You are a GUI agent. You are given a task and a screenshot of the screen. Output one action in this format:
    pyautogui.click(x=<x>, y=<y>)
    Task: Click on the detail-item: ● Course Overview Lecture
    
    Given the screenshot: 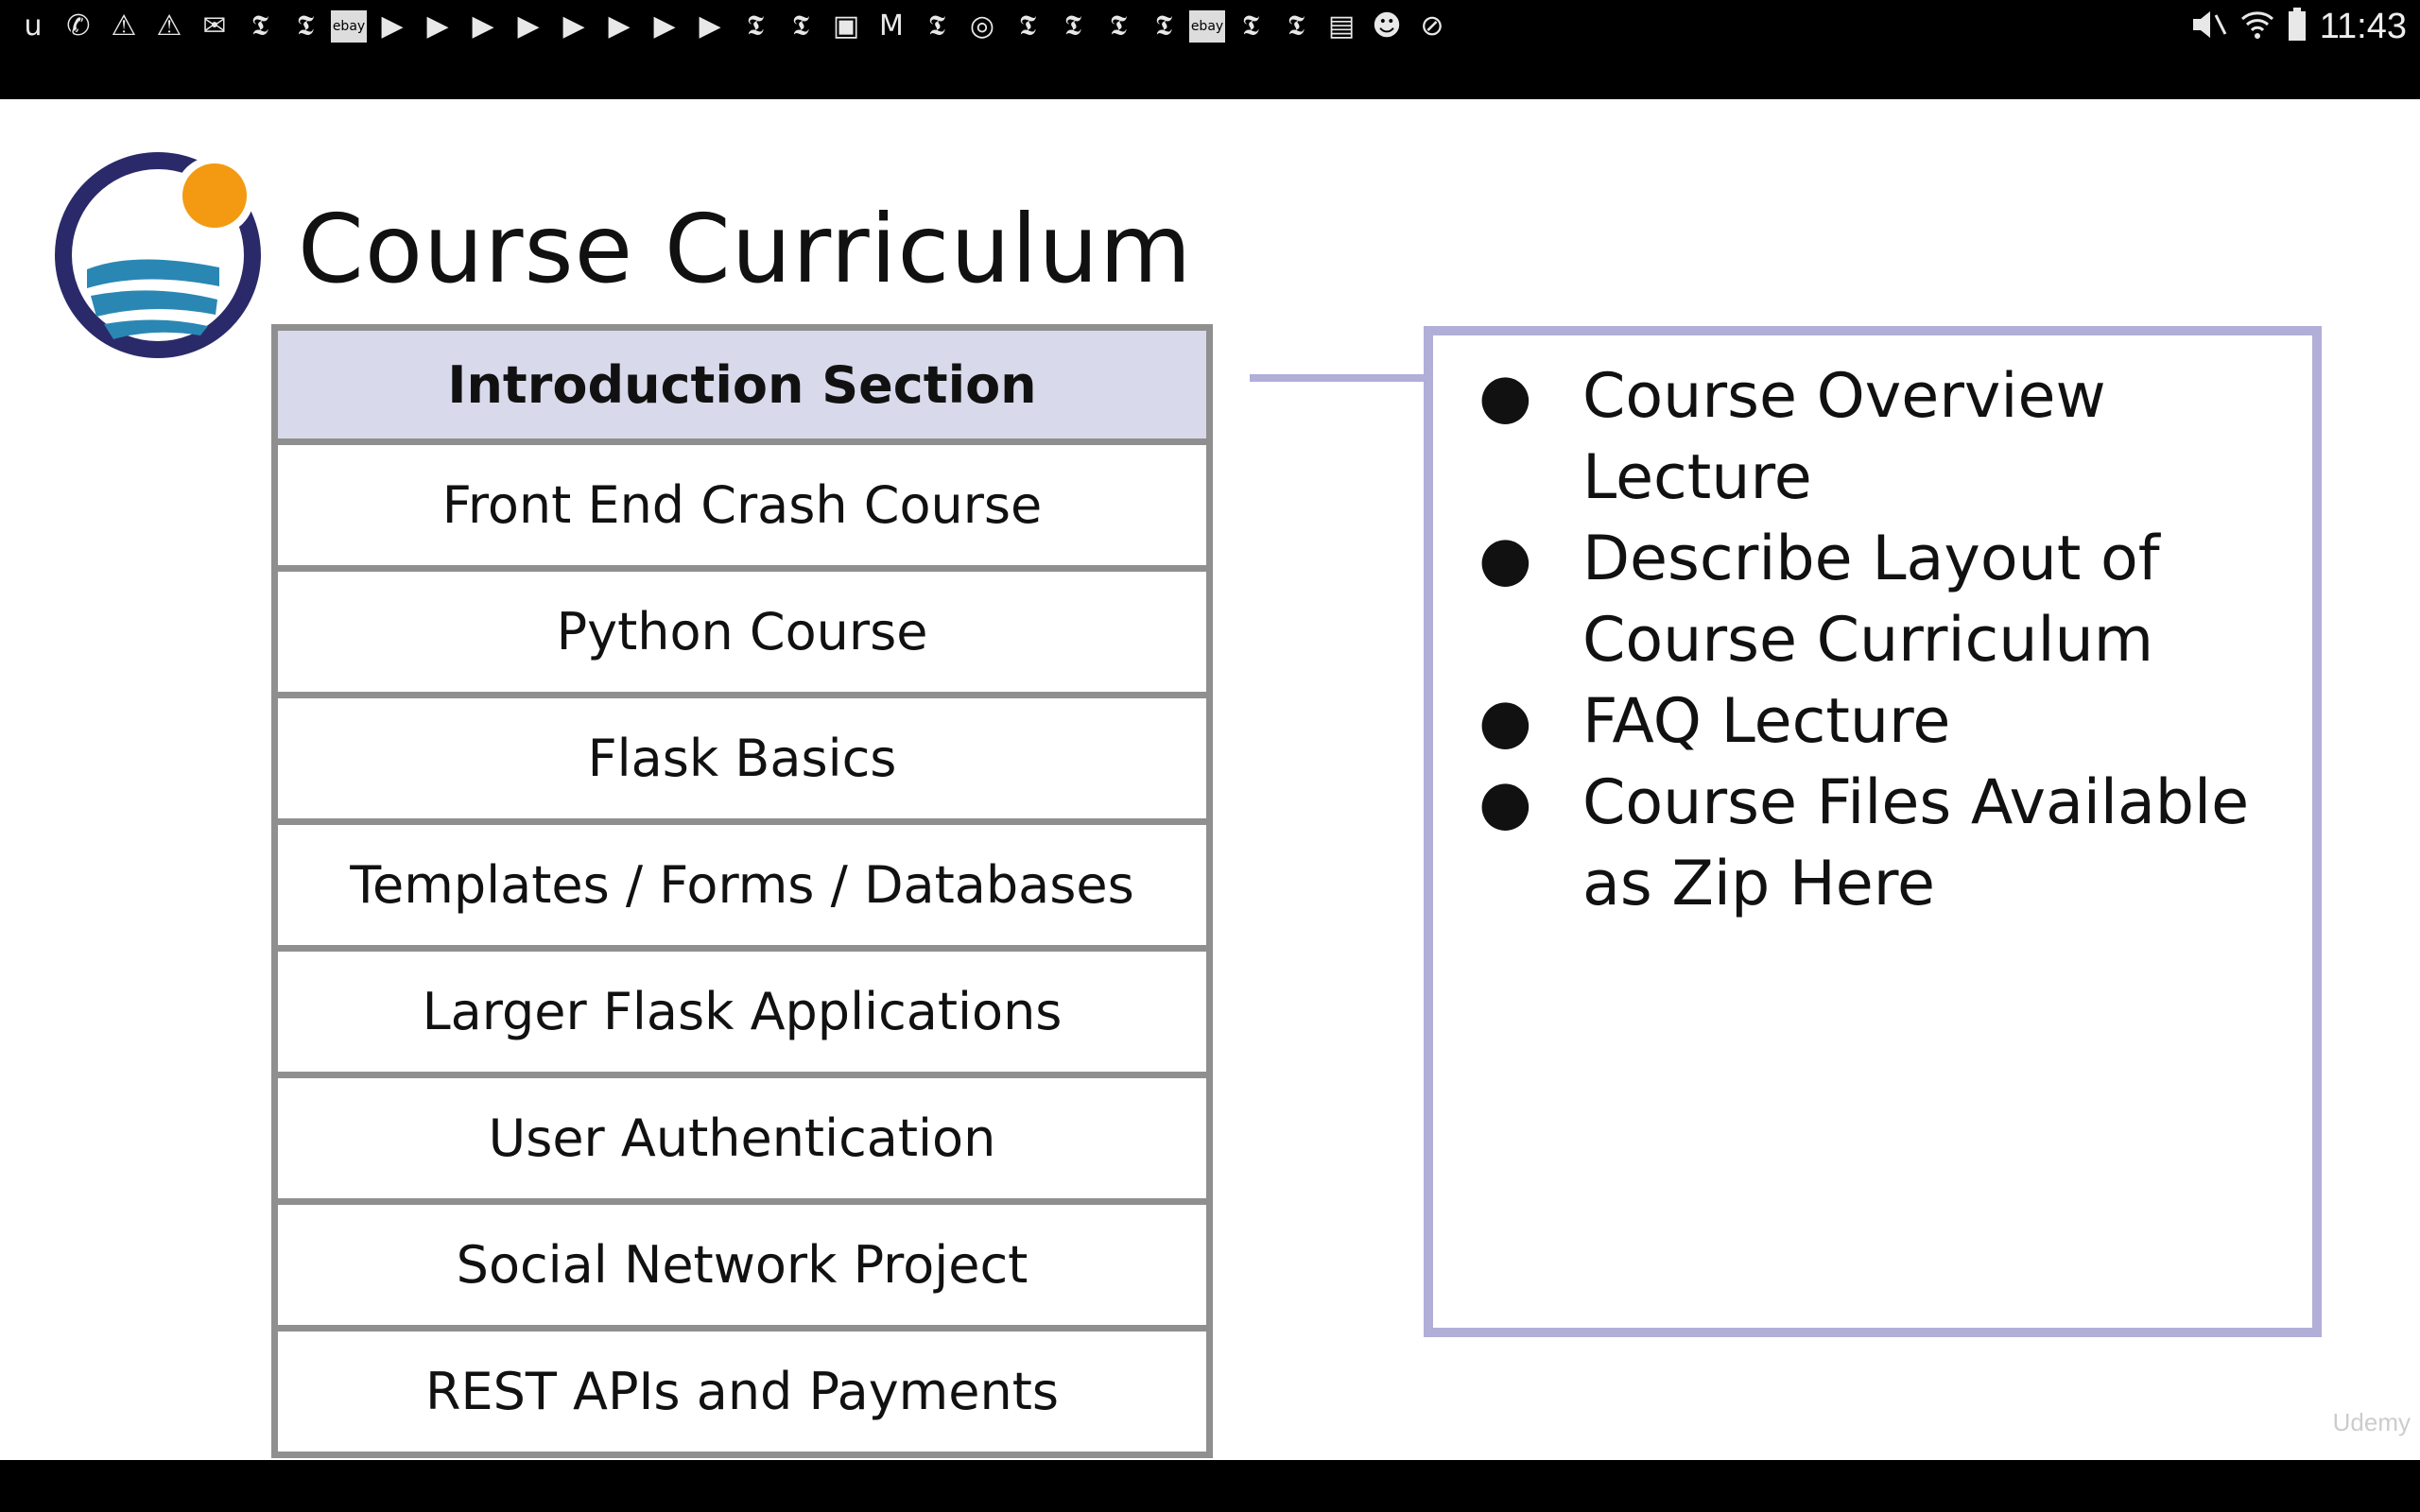 What is the action you would take?
    pyautogui.click(x=1885, y=437)
    